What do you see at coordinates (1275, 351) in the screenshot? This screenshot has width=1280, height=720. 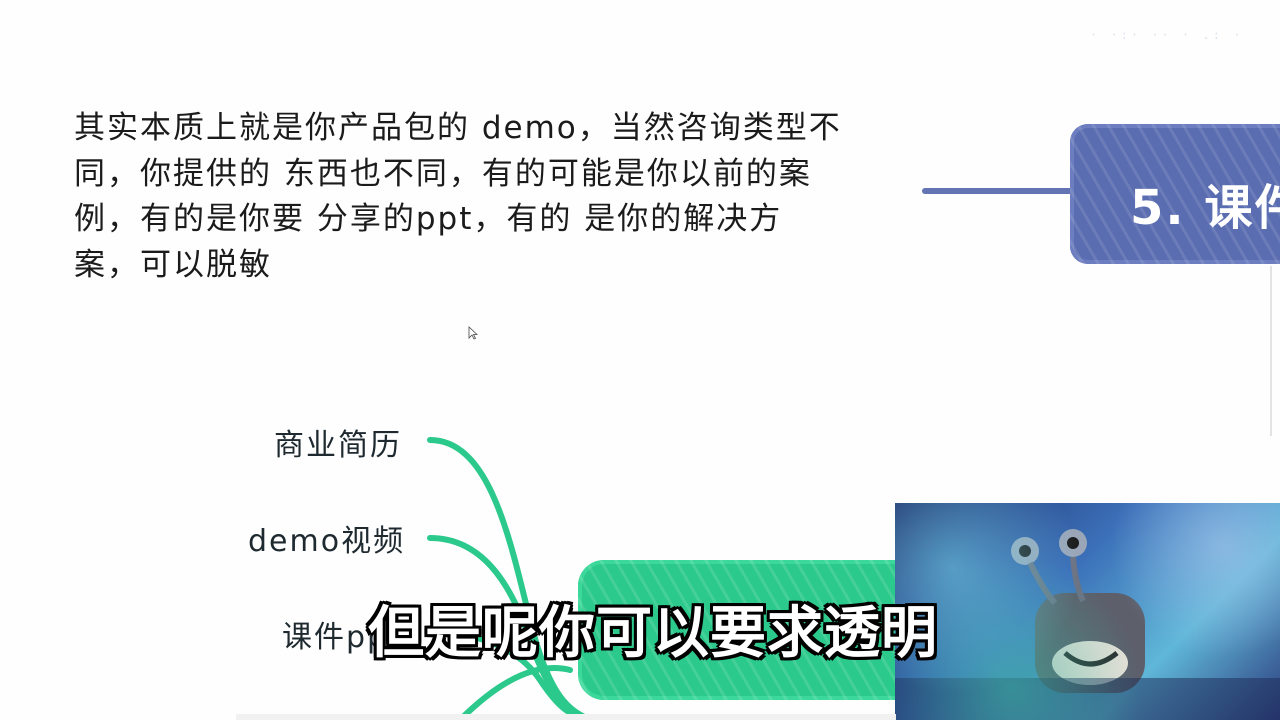 I see `right-edge-frame` at bounding box center [1275, 351].